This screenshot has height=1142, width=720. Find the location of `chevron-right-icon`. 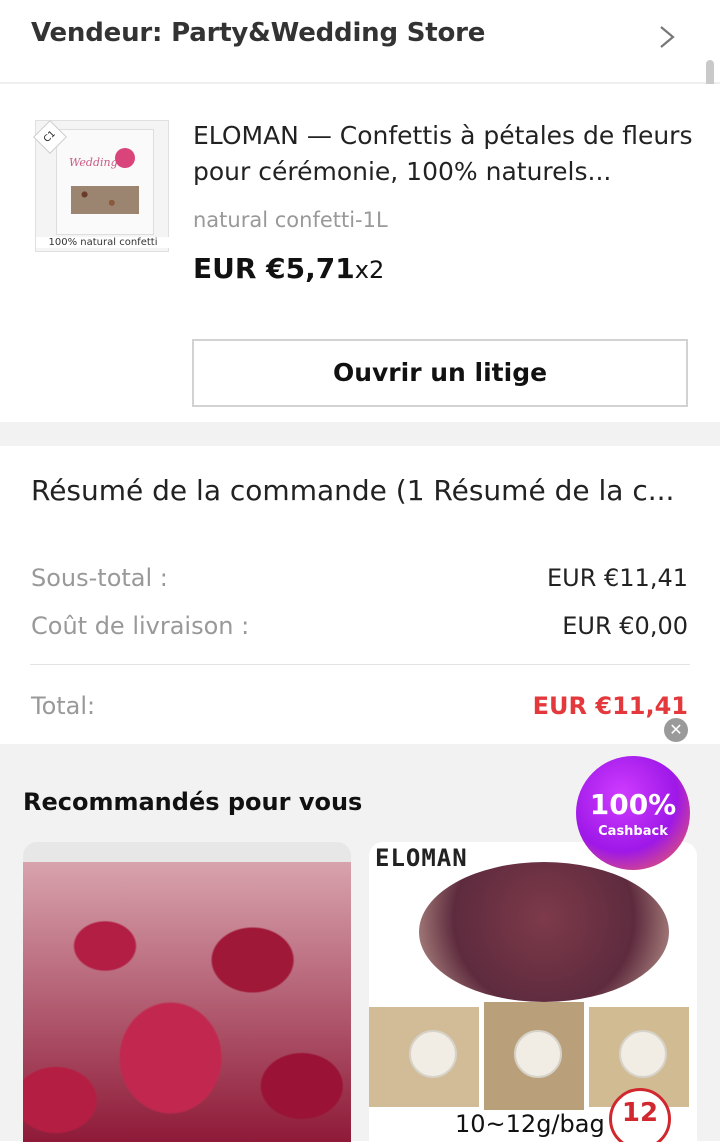

chevron-right-icon is located at coordinates (667, 37).